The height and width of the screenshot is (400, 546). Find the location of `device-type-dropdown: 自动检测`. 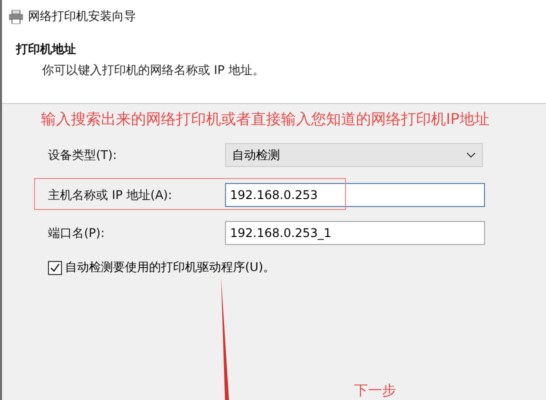

device-type-dropdown: 自动检测 is located at coordinates (354, 155).